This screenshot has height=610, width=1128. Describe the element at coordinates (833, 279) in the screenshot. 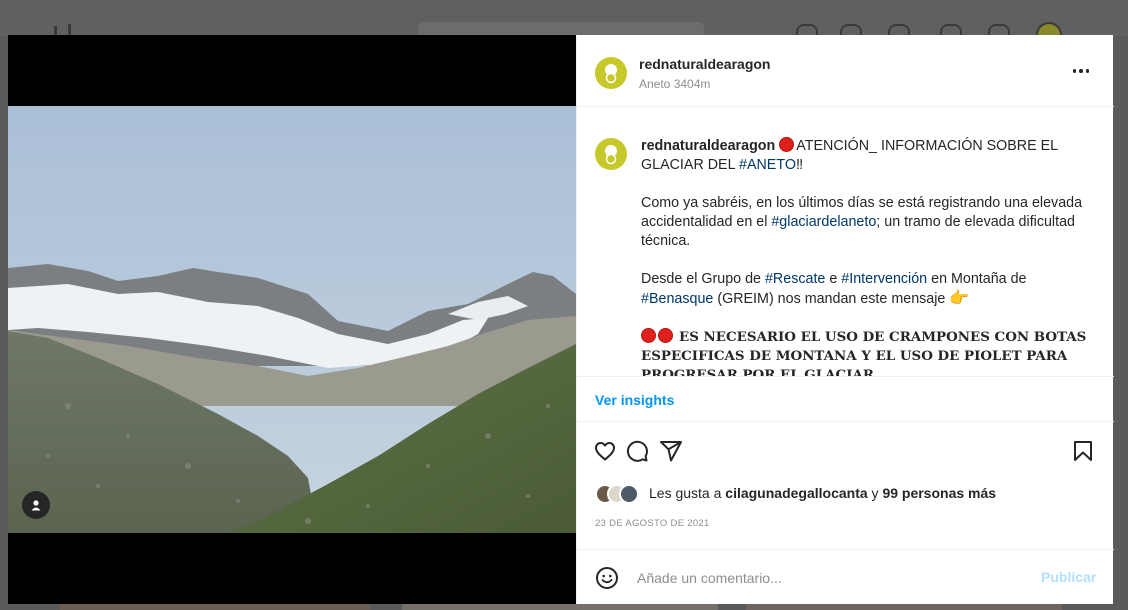

I see `caption-text-segment: e` at that location.